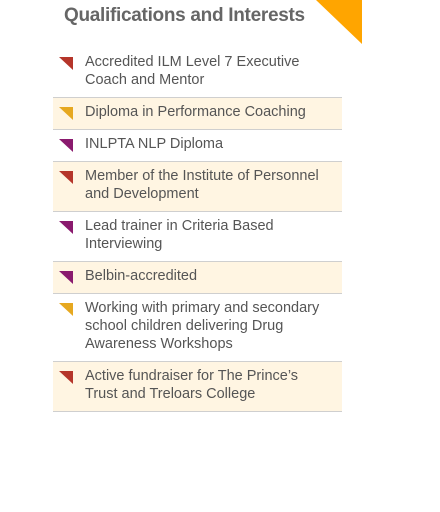 This screenshot has width=440, height=512. I want to click on list-item-label: Diploma in Performance Coaching, so click(195, 112).